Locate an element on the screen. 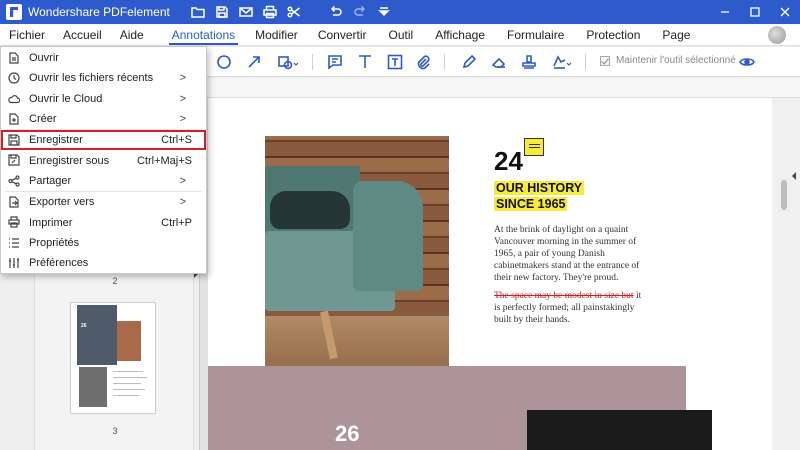 The height and width of the screenshot is (450, 800). checkbox-icon is located at coordinates (605, 60).